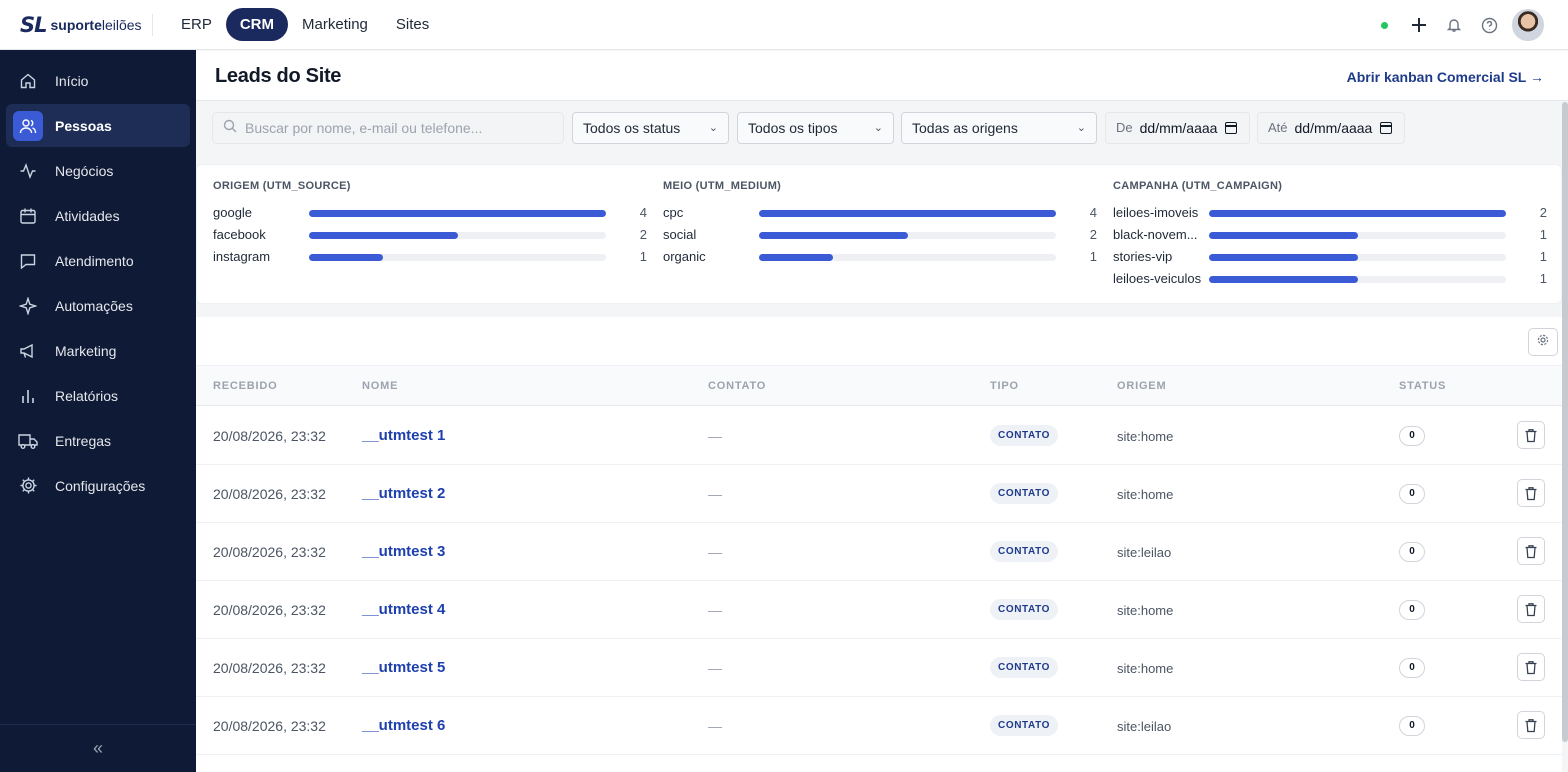 The width and height of the screenshot is (1568, 772). I want to click on table-settings-button, so click(1543, 342).